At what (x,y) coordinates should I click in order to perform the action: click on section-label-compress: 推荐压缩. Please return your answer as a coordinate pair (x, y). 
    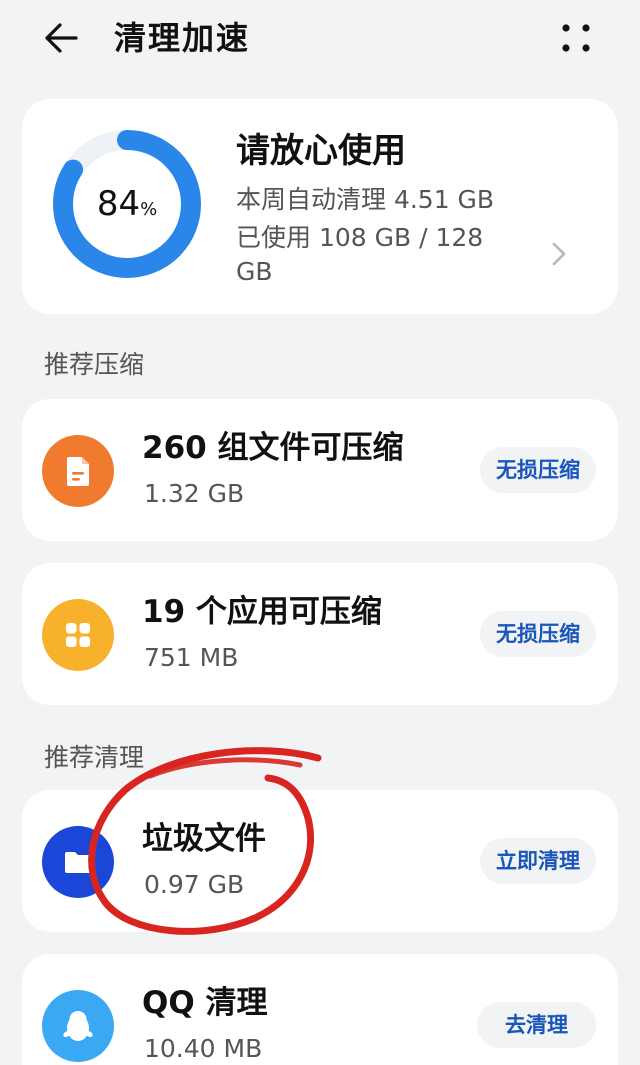
    Looking at the image, I should click on (94, 364).